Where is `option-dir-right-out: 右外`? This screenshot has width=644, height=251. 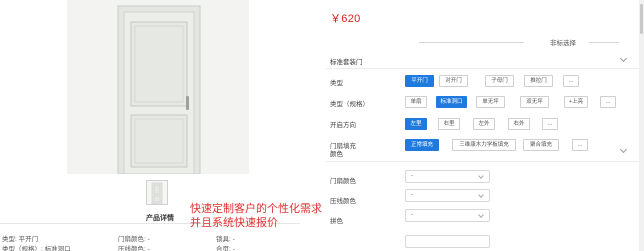 option-dir-right-out: 右外 is located at coordinates (519, 124).